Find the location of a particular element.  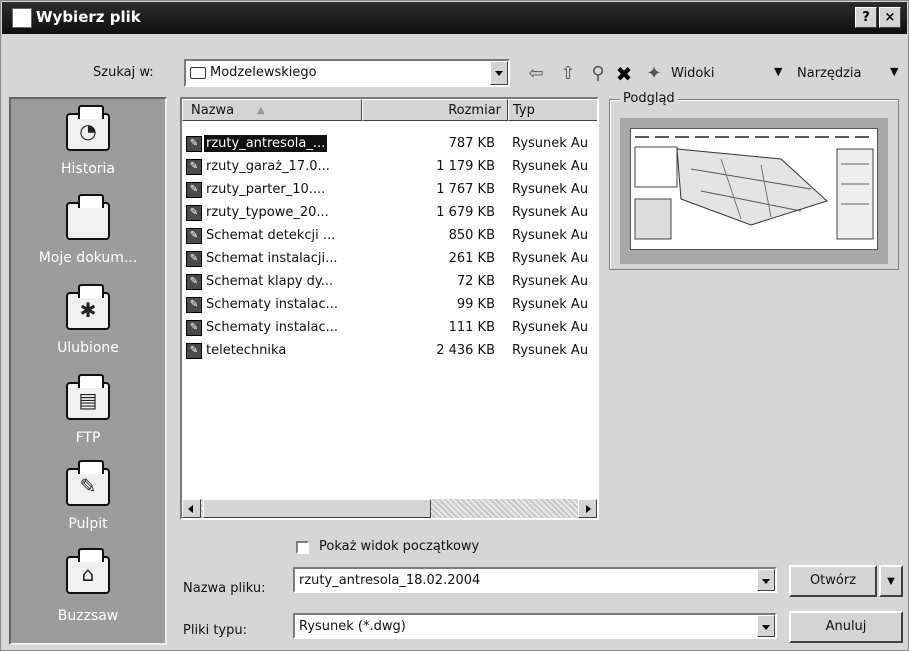

ftp-icon: ▤ is located at coordinates (88, 397).